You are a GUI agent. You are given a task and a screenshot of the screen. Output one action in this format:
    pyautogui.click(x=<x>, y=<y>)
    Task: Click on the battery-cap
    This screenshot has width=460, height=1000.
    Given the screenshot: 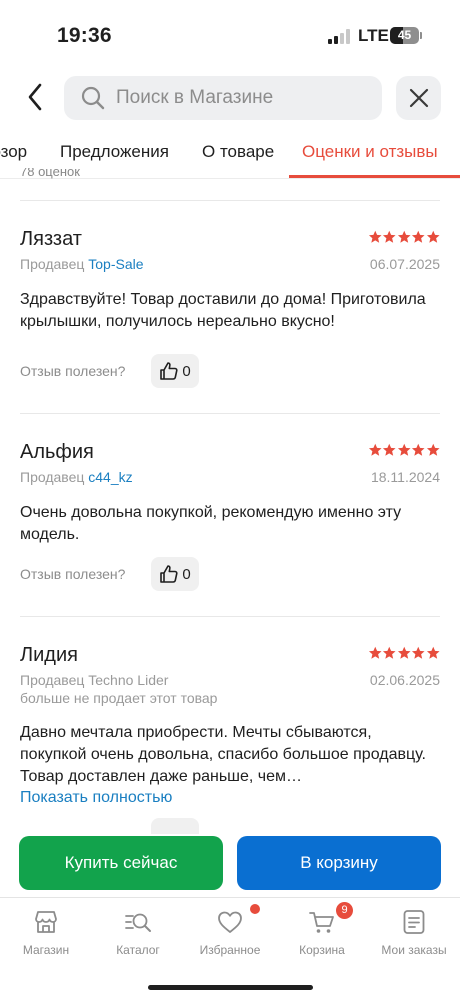 What is the action you would take?
    pyautogui.click(x=421, y=35)
    